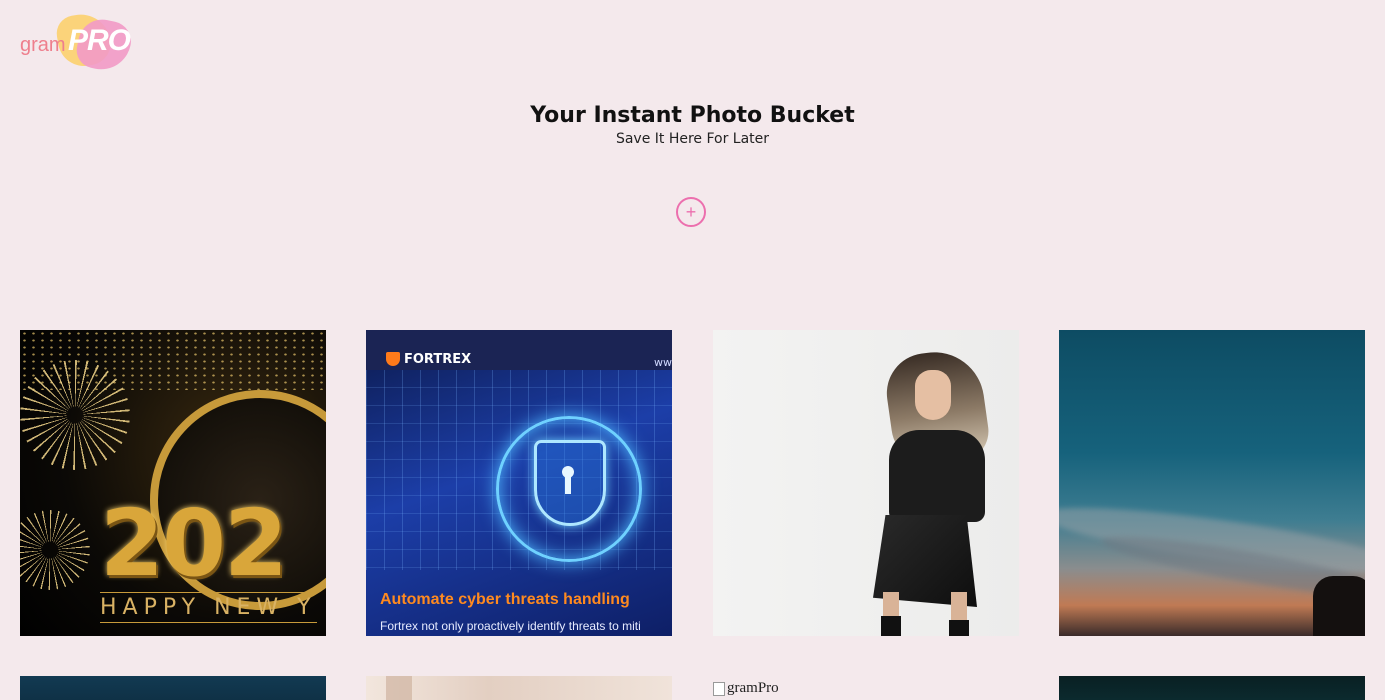  I want to click on photo-tile-broken: gramPro, so click(866, 688).